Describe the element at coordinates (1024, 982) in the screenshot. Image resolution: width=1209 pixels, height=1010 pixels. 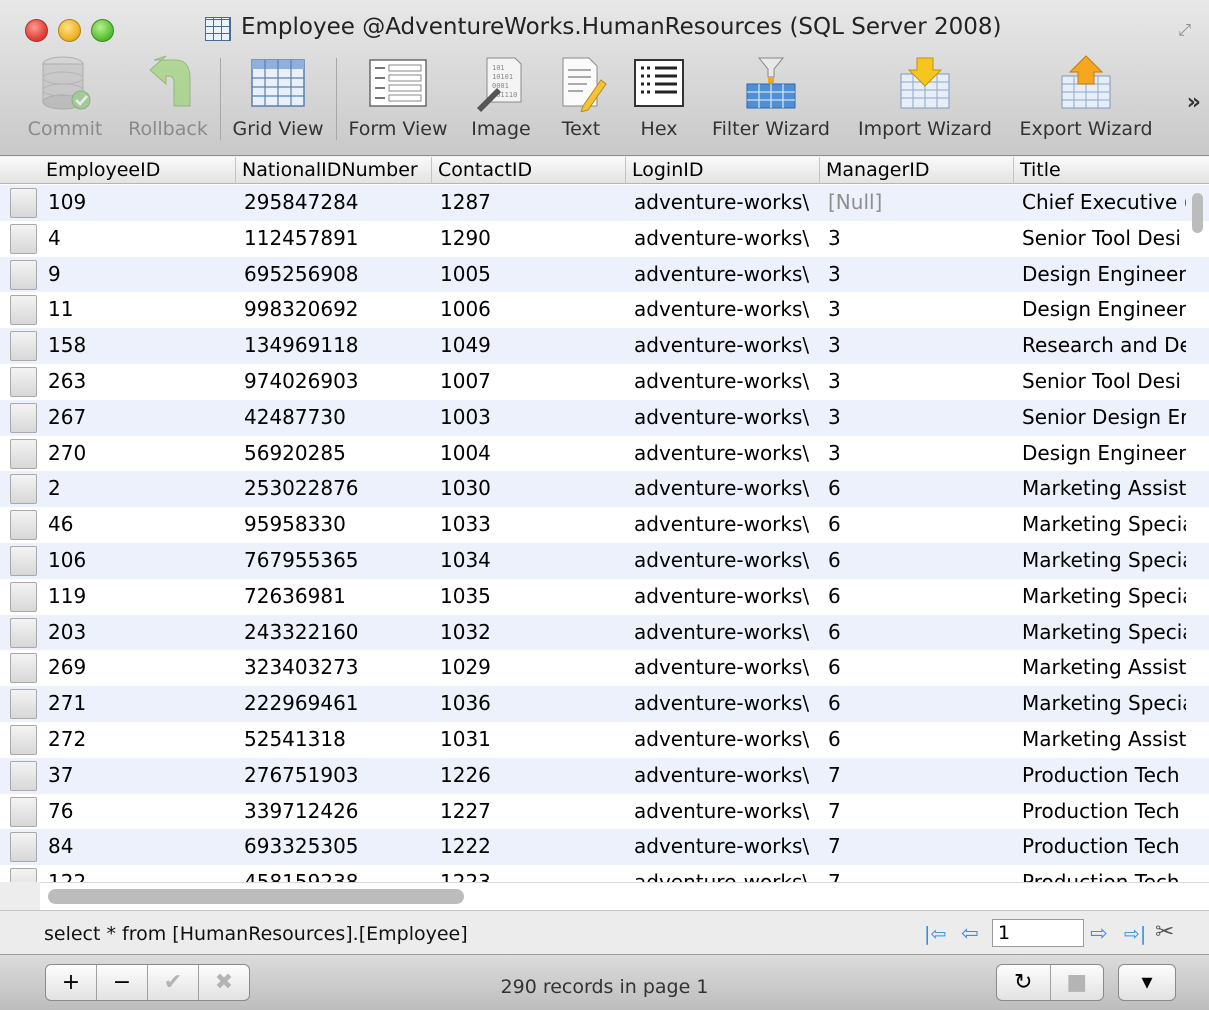
I see `refresh-button: ↻` at that location.